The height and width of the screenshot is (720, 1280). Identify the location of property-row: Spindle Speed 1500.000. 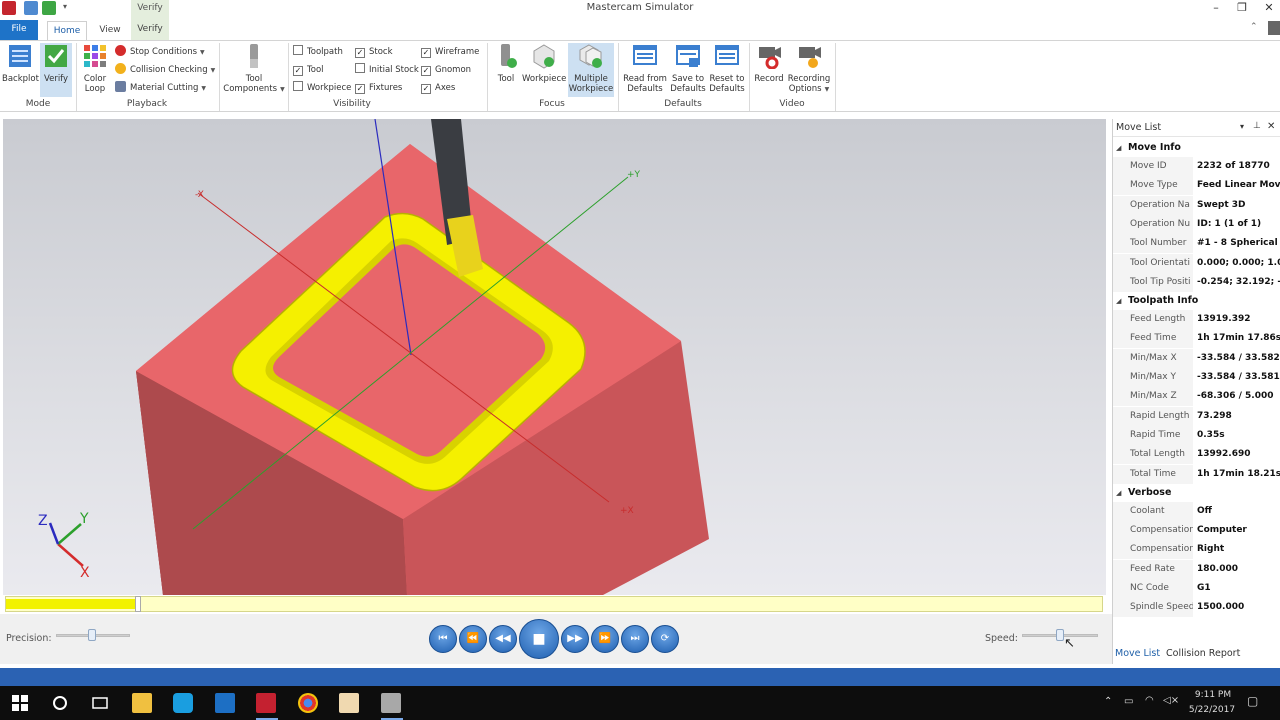
(1196, 608).